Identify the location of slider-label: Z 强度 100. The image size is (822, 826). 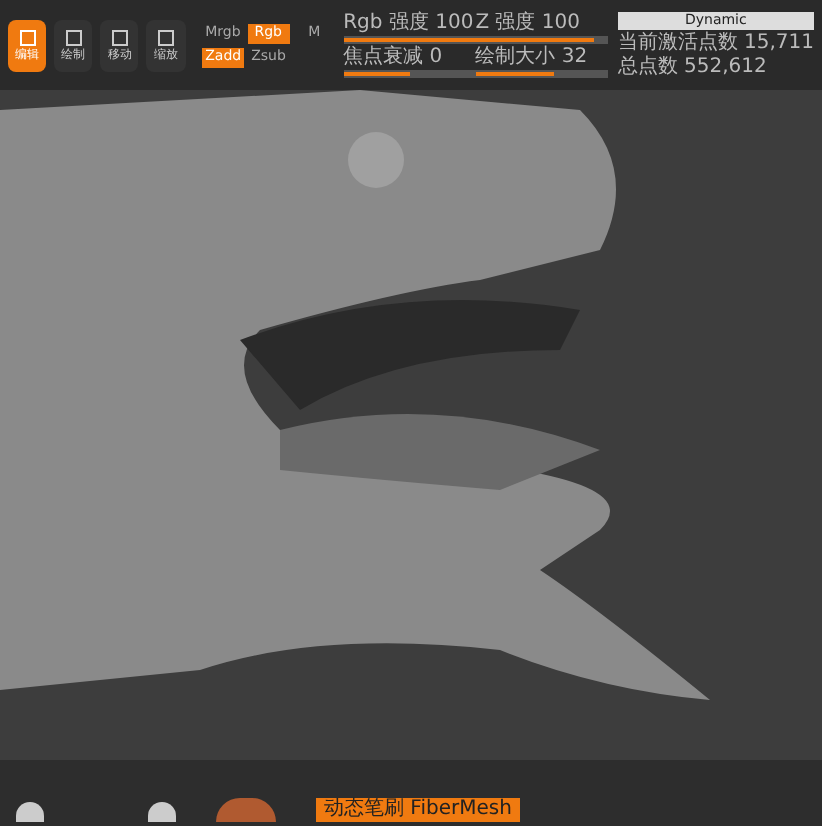
(529, 23).